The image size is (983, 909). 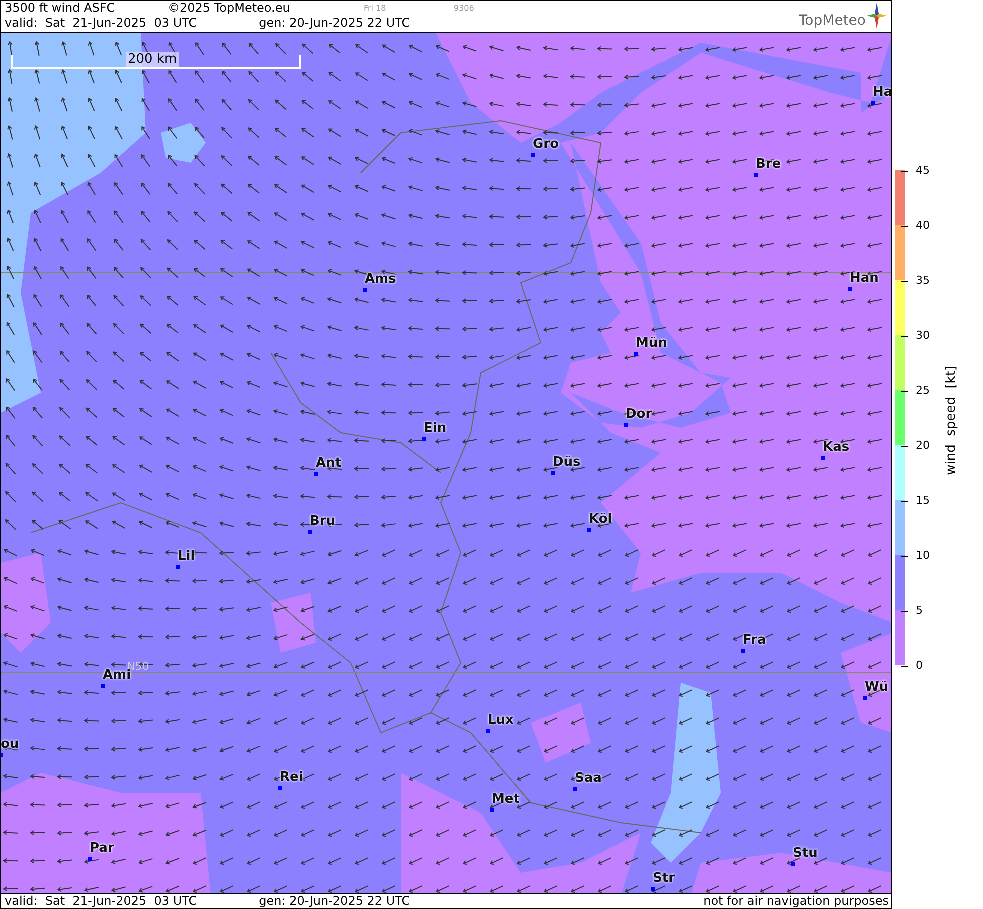 What do you see at coordinates (329, 463) in the screenshot?
I see `city-label: Ant` at bounding box center [329, 463].